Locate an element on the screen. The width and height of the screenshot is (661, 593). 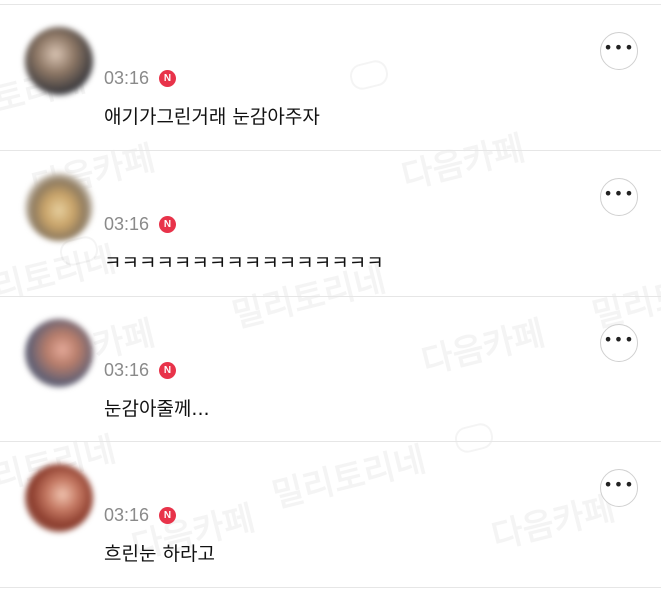
comment-text: 애기가그린거래 눈감아주자 is located at coordinates (212, 117).